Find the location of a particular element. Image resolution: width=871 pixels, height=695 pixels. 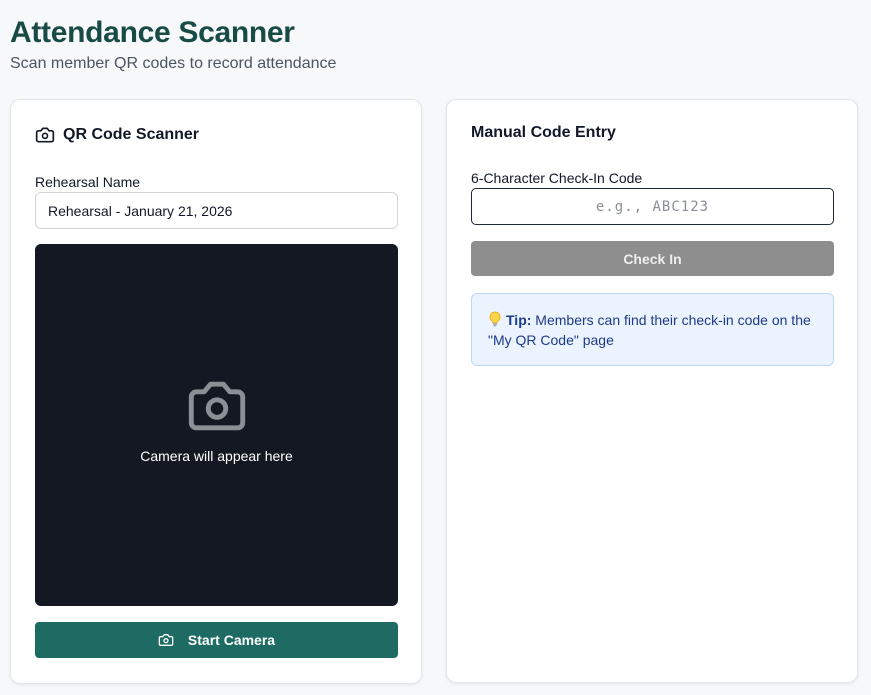

lightbulb-icon is located at coordinates (495, 319).